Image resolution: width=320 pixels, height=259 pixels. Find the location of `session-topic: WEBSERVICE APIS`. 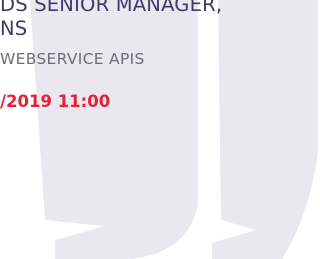

session-topic: WEBSERVICE APIS is located at coordinates (72, 59).